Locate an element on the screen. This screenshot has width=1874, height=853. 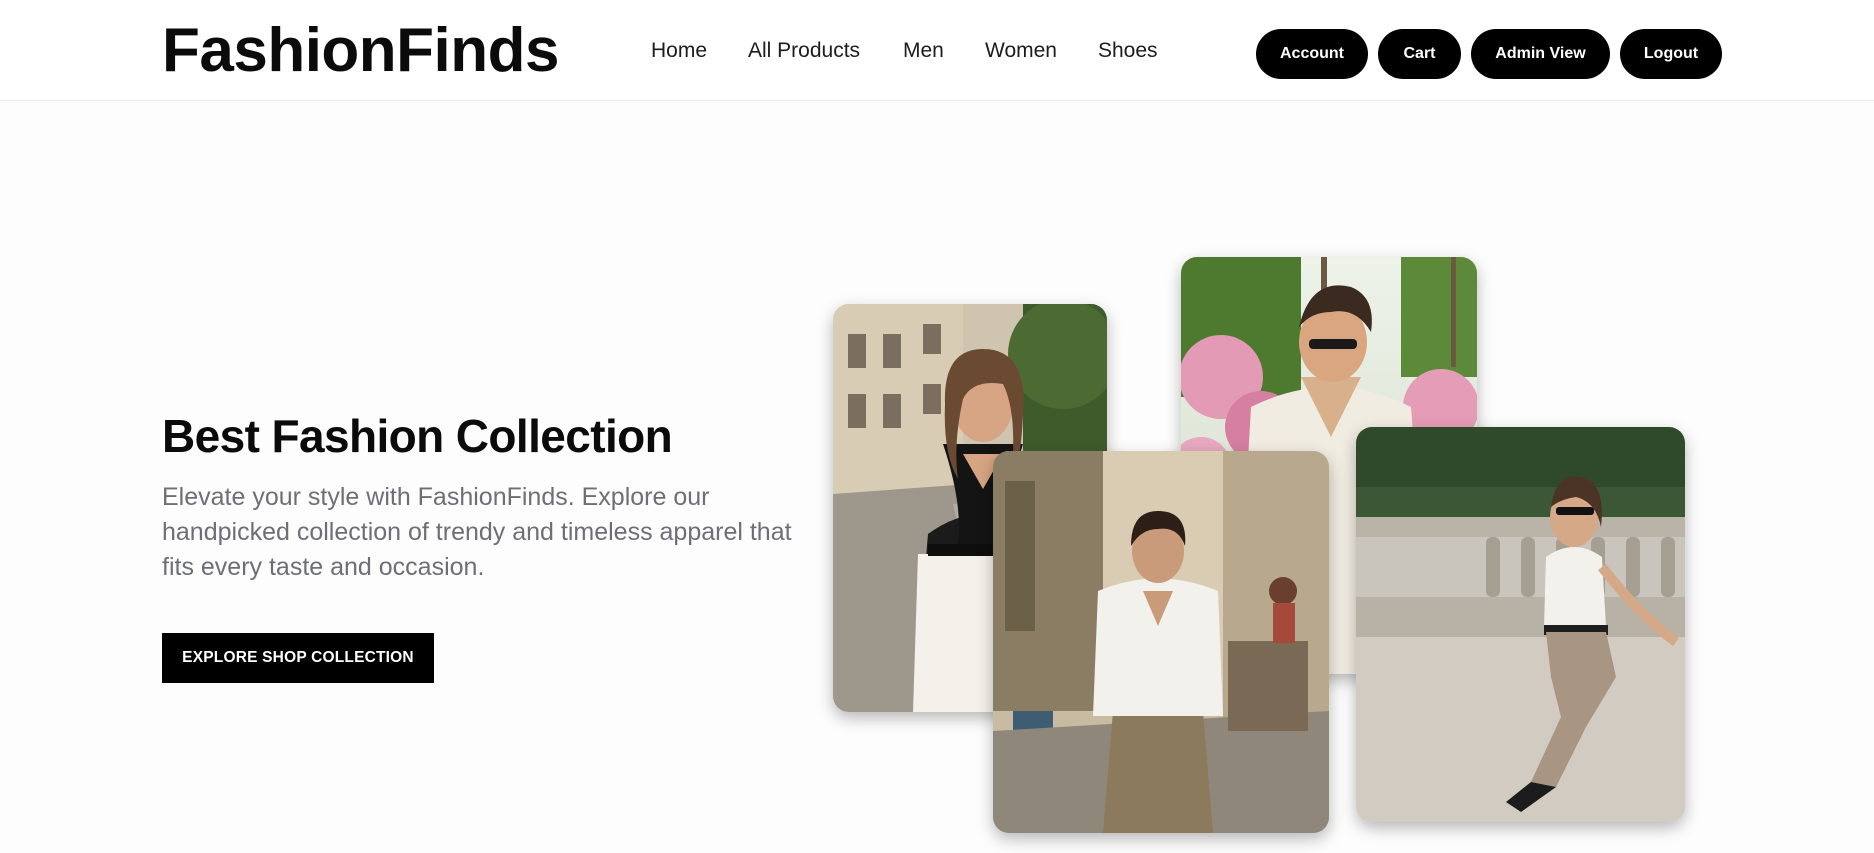
logout-button: Logout is located at coordinates (1671, 54).